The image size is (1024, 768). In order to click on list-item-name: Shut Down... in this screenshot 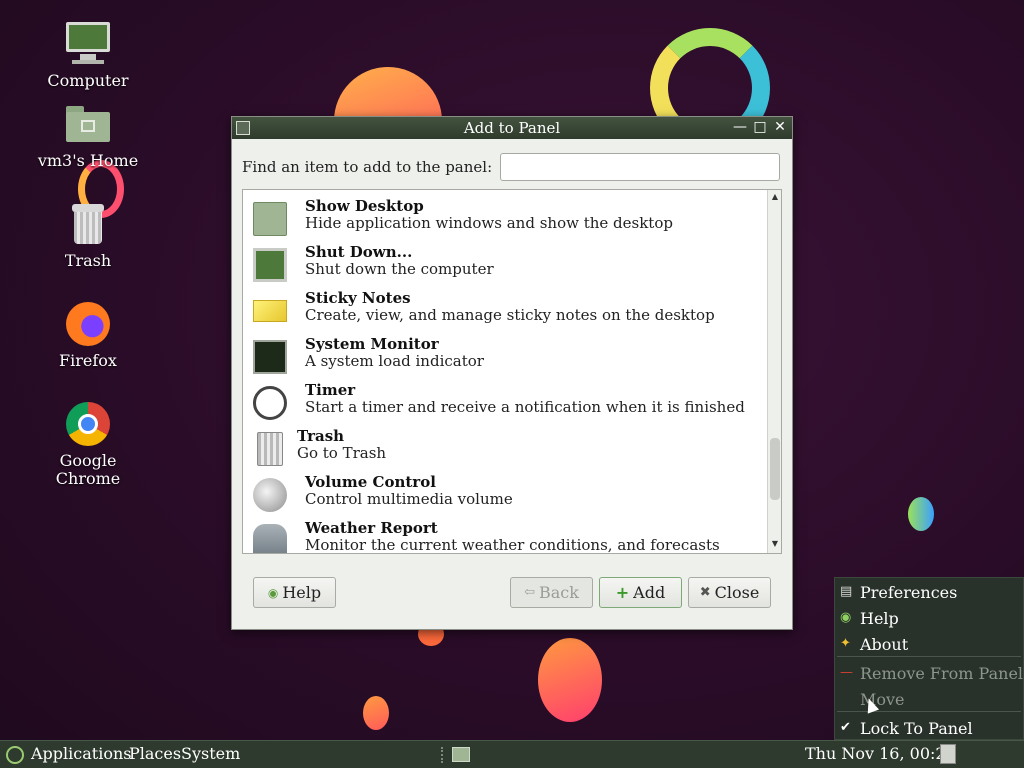, I will do `click(359, 252)`.